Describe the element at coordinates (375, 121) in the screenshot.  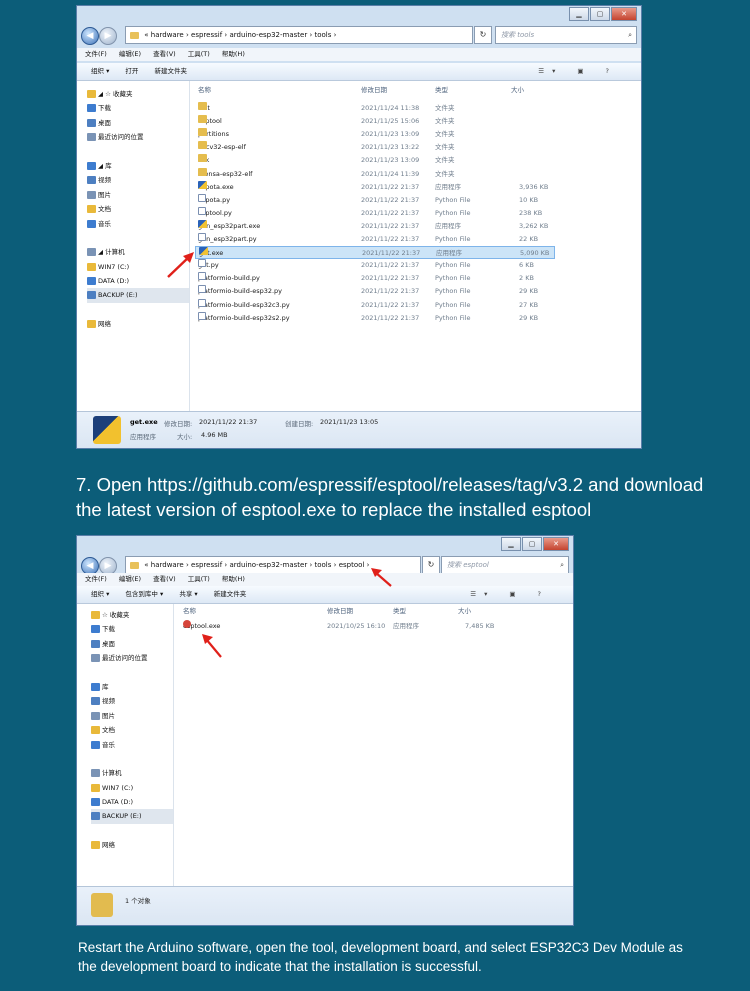
I see `file-row: esptool 2021/11/25 15:06 文件夹` at that location.